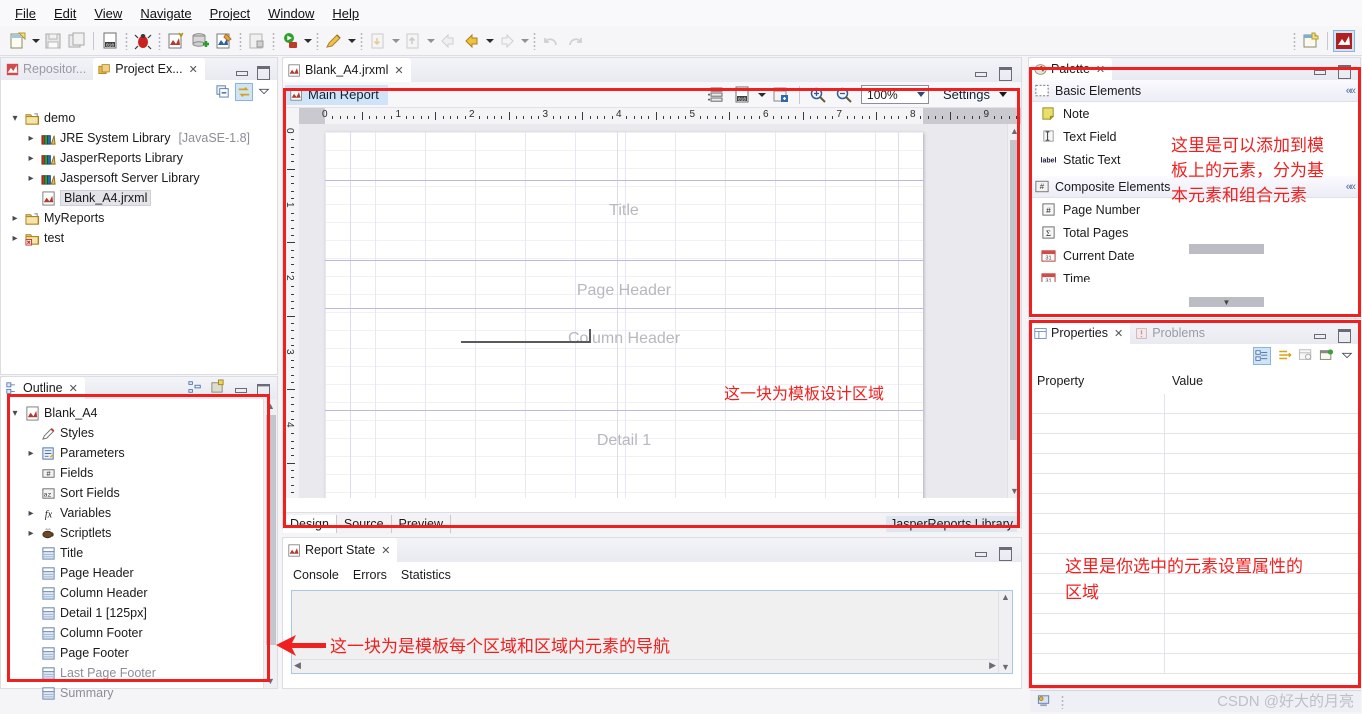 This screenshot has height=714, width=1362. Describe the element at coordinates (142, 593) in the screenshot. I see `tree-item-column-header: Column Header` at that location.